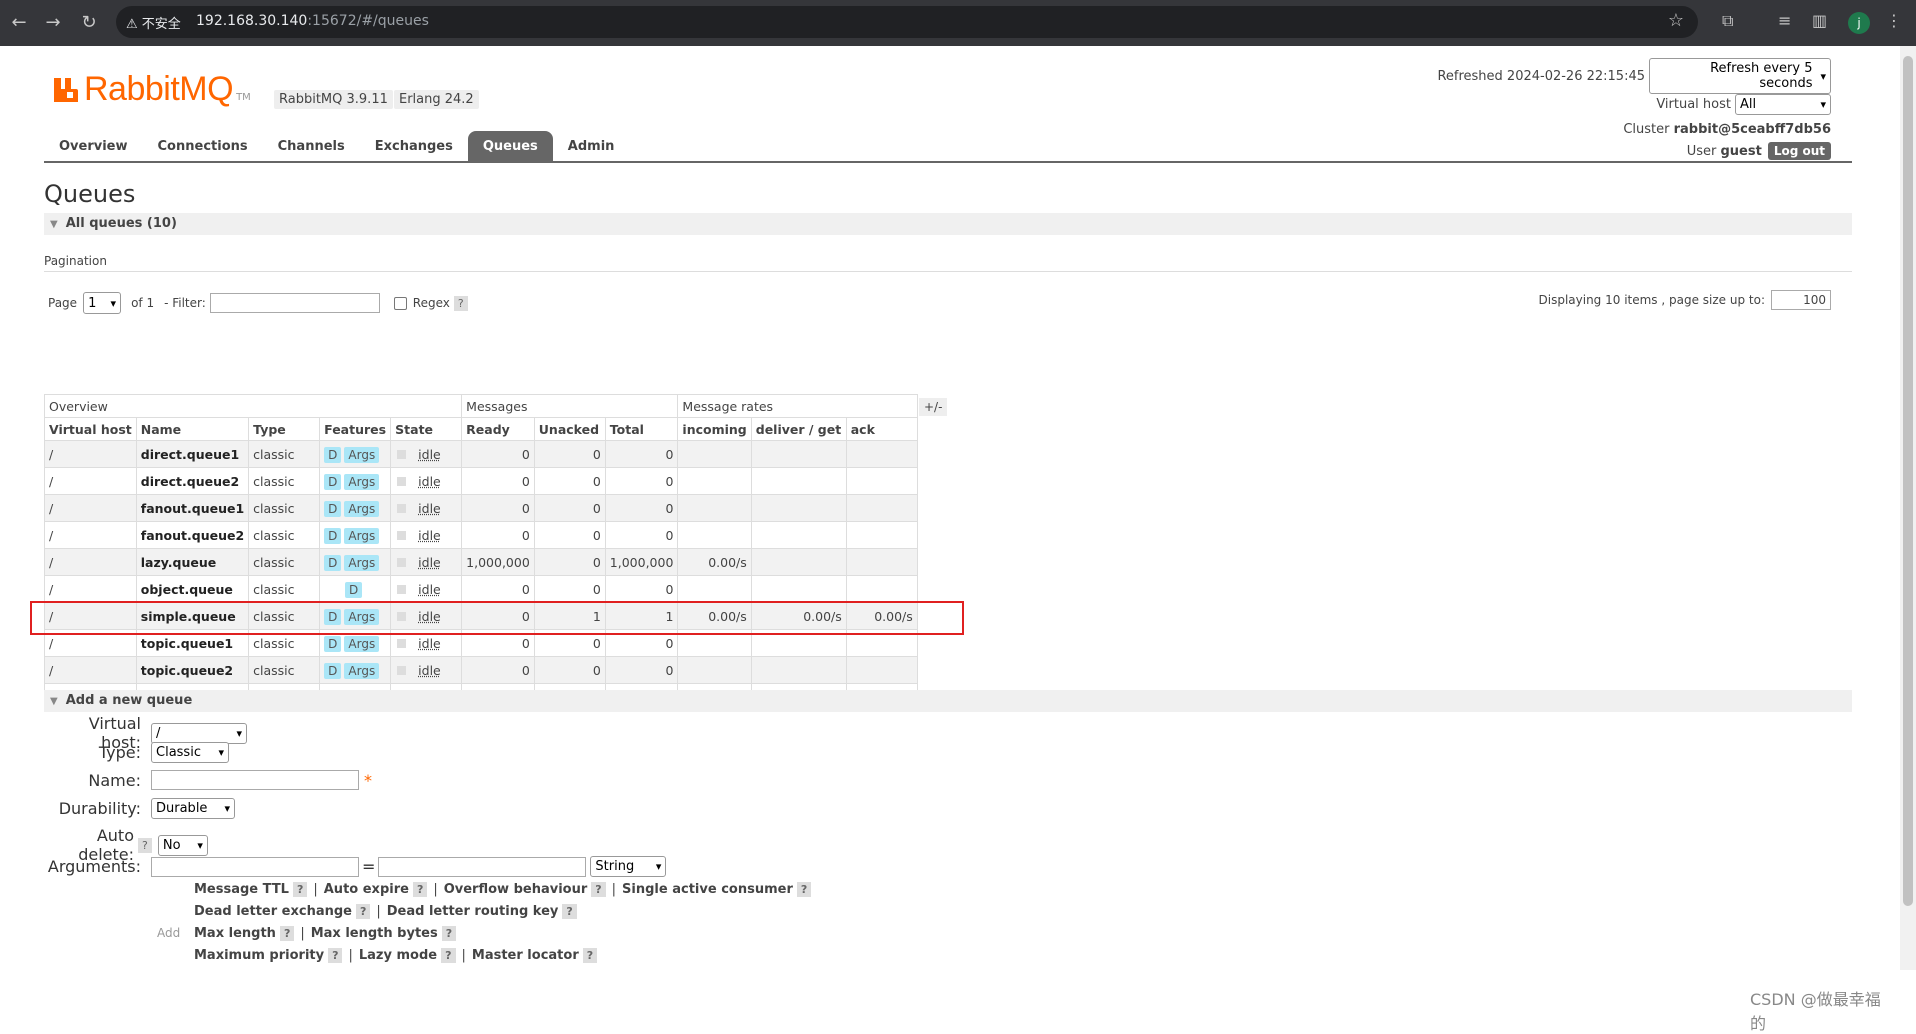 The width and height of the screenshot is (1916, 1034). Describe the element at coordinates (241, 889) in the screenshot. I see `hint-message-ttl: Message TTL` at that location.